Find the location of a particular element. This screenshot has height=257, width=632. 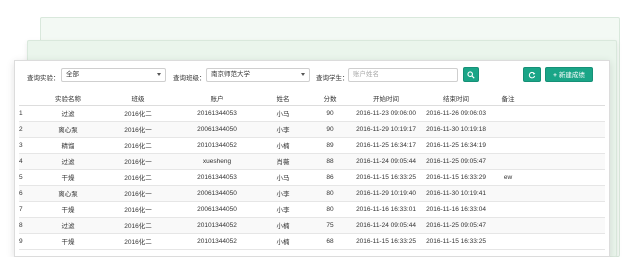

column-header: 班级 is located at coordinates (138, 98).